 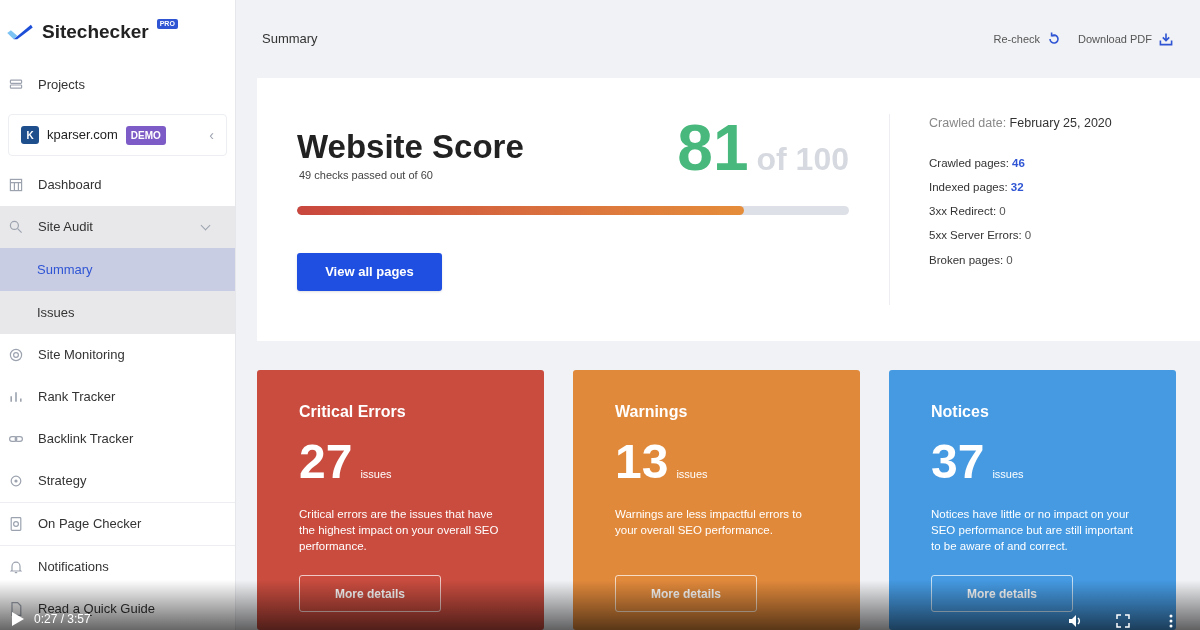 I want to click on project-avatar: K, so click(x=30, y=135).